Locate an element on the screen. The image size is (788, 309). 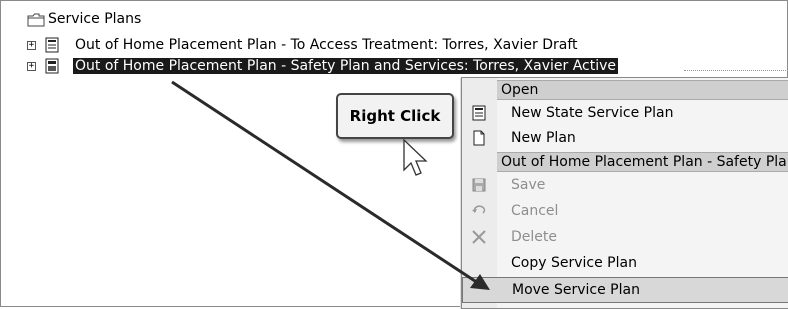
menu-item-label: Delete is located at coordinates (534, 237).